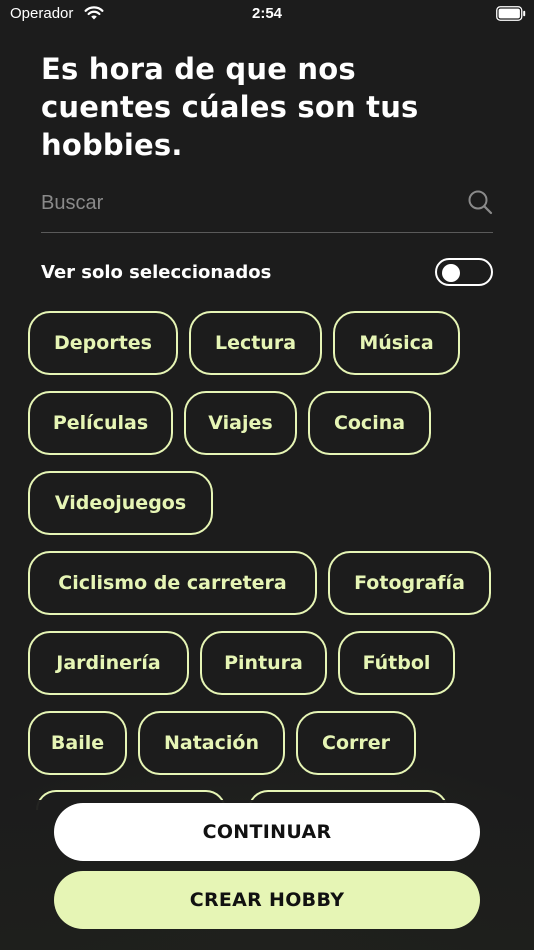 This screenshot has height=950, width=534. I want to click on hobby-chip: Fútbol, so click(396, 663).